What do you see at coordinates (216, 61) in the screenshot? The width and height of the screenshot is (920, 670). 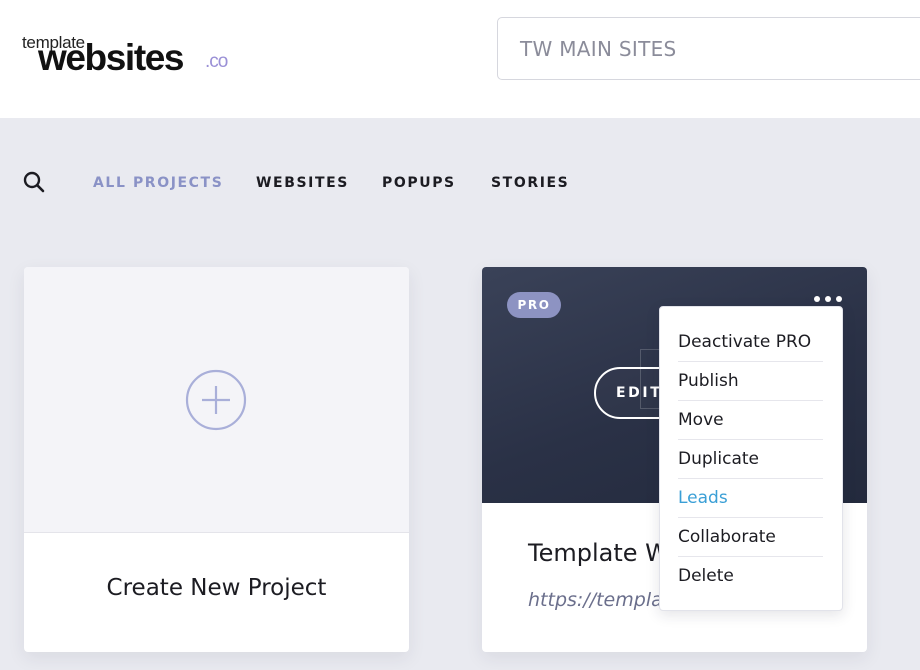 I see `logo-suffix: .co` at bounding box center [216, 61].